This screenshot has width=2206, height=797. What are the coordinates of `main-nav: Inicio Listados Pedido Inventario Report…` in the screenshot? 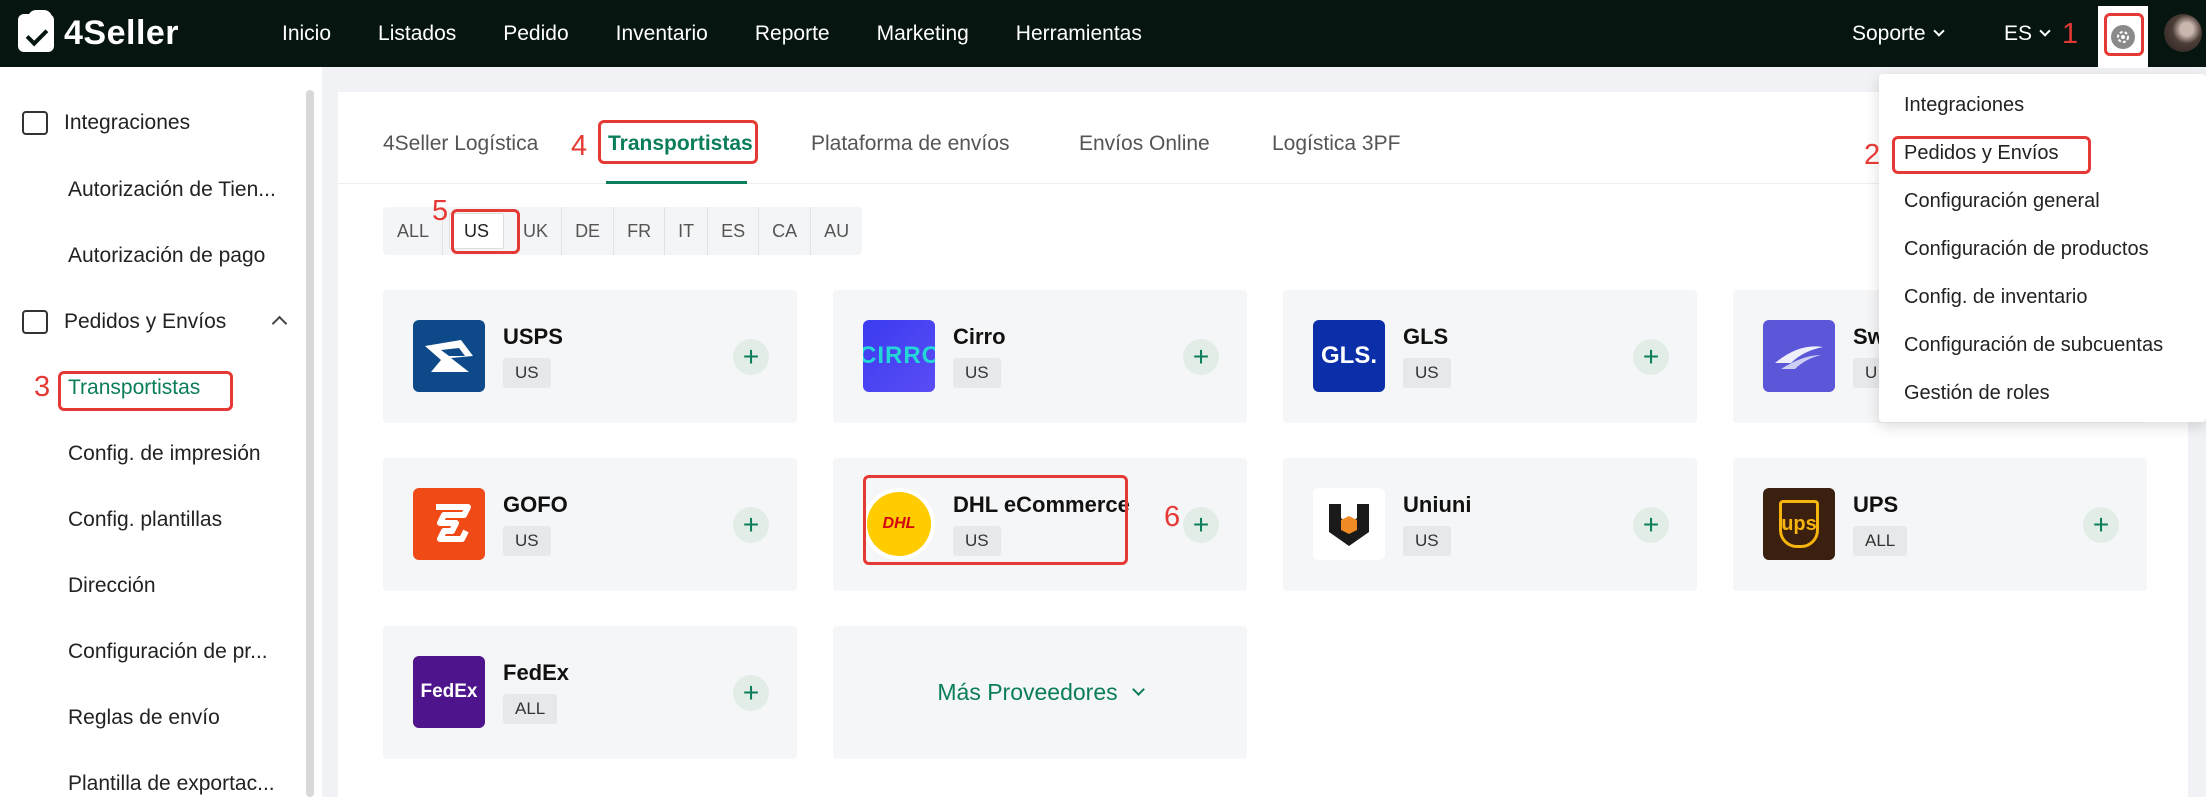 It's located at (735, 33).